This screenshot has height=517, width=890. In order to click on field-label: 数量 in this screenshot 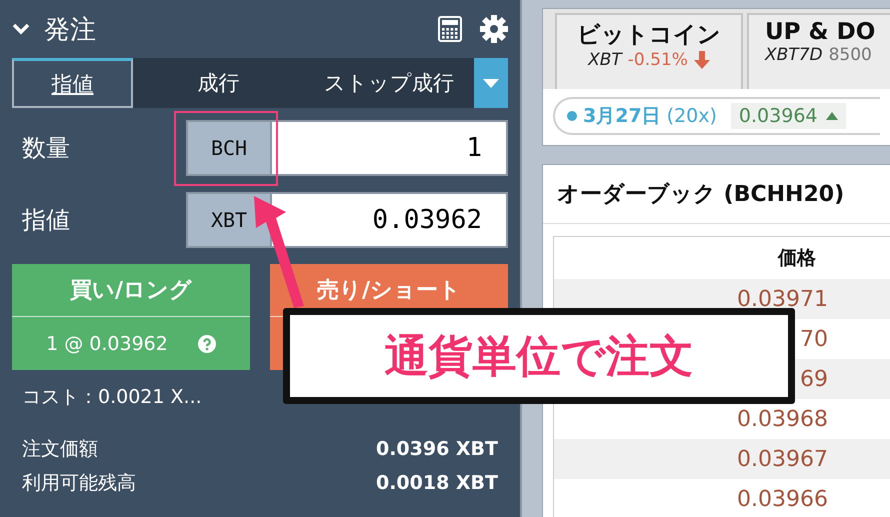, I will do `click(46, 148)`.